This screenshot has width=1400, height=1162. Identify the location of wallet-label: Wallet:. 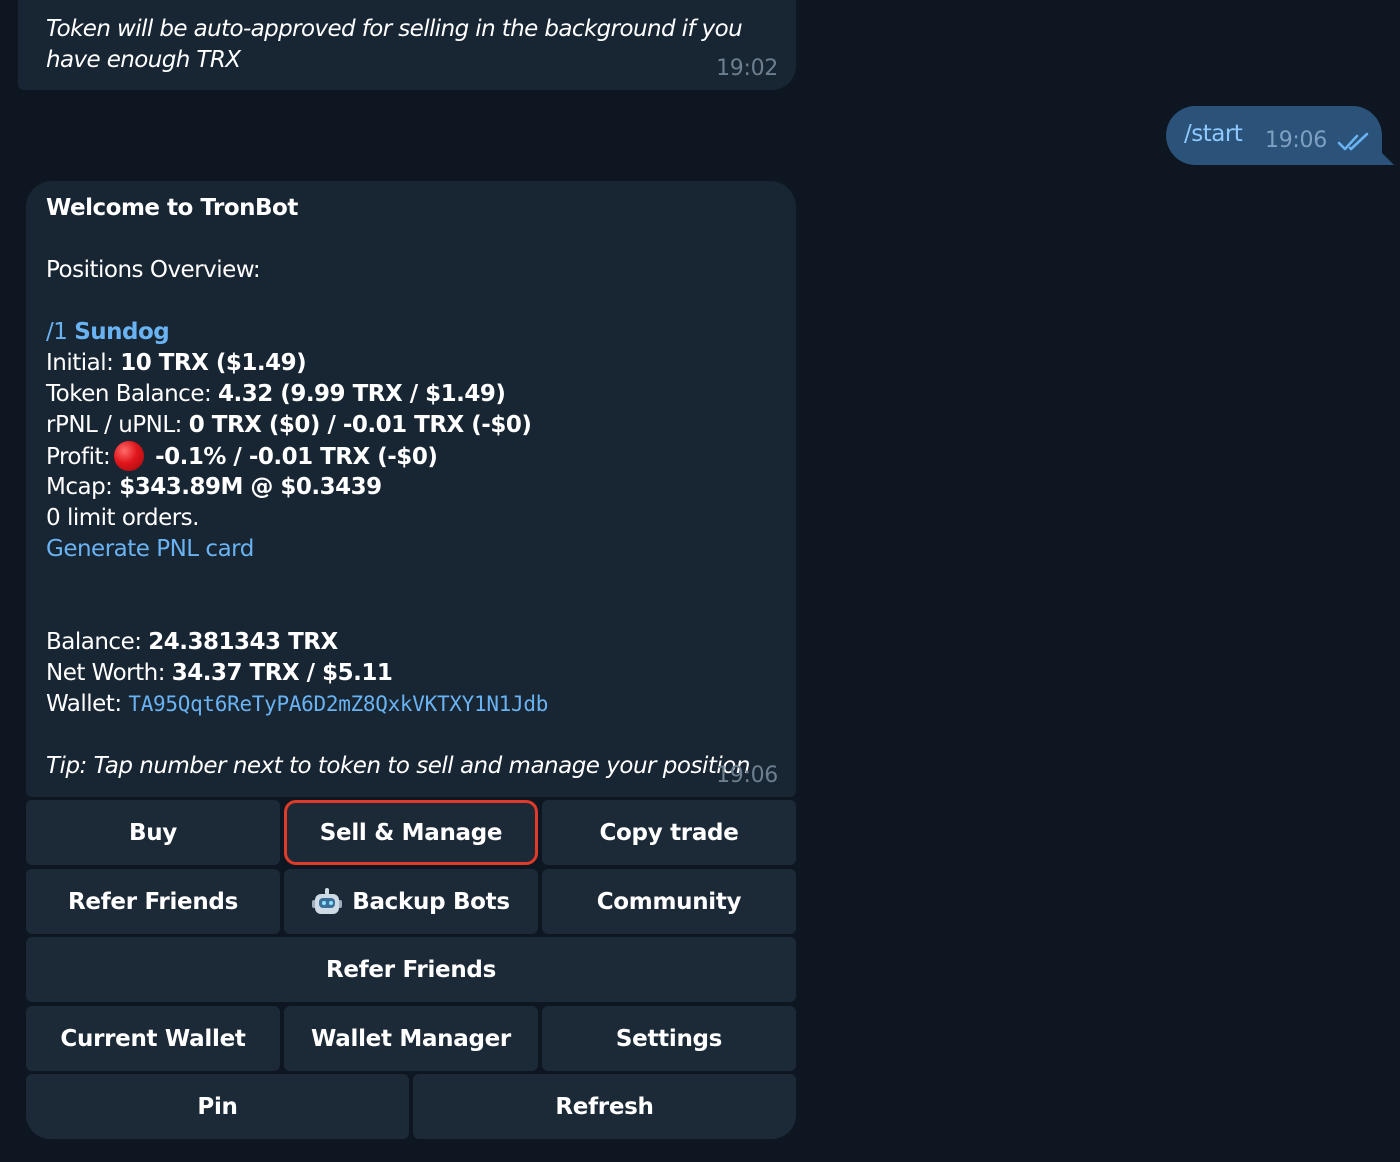
(84, 704).